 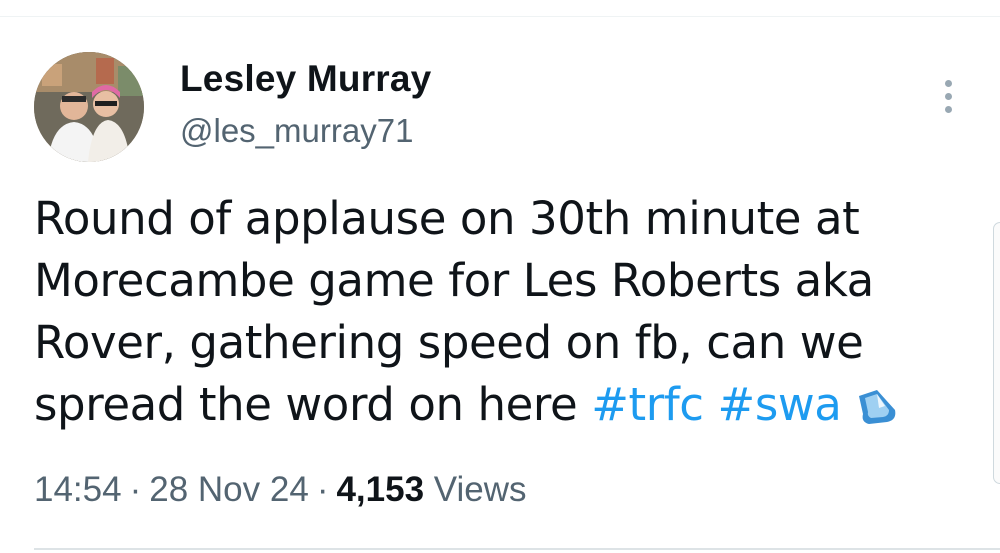 What do you see at coordinates (878, 402) in the screenshot?
I see `droplet-icon` at bounding box center [878, 402].